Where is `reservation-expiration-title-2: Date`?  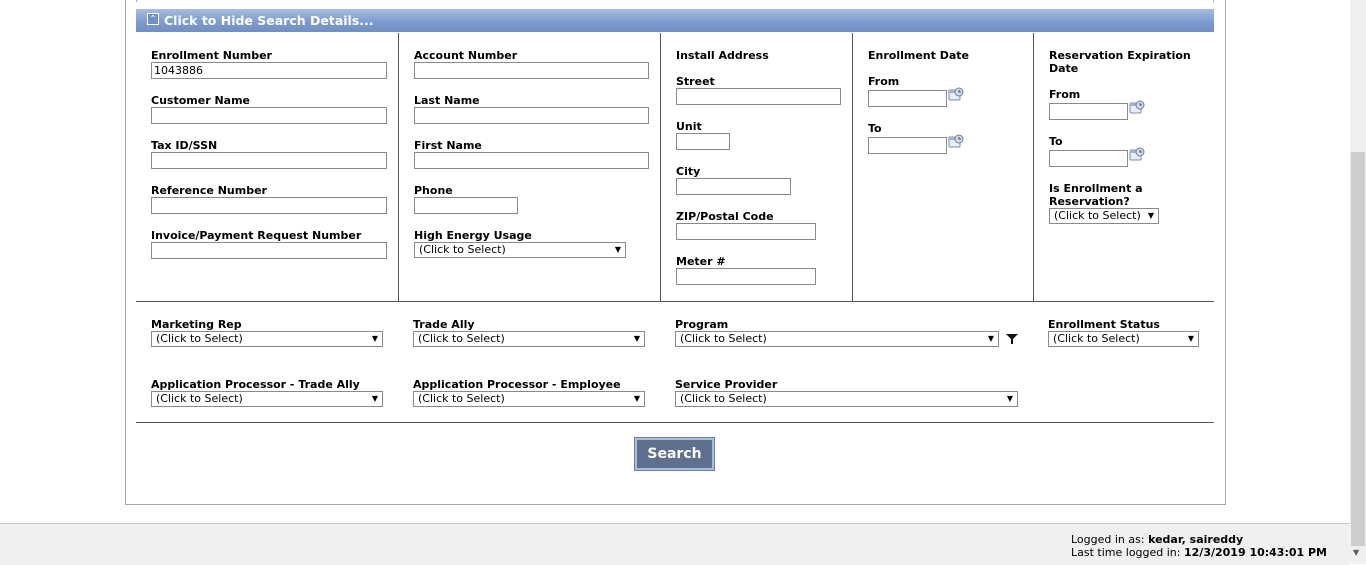 reservation-expiration-title-2: Date is located at coordinates (1064, 68).